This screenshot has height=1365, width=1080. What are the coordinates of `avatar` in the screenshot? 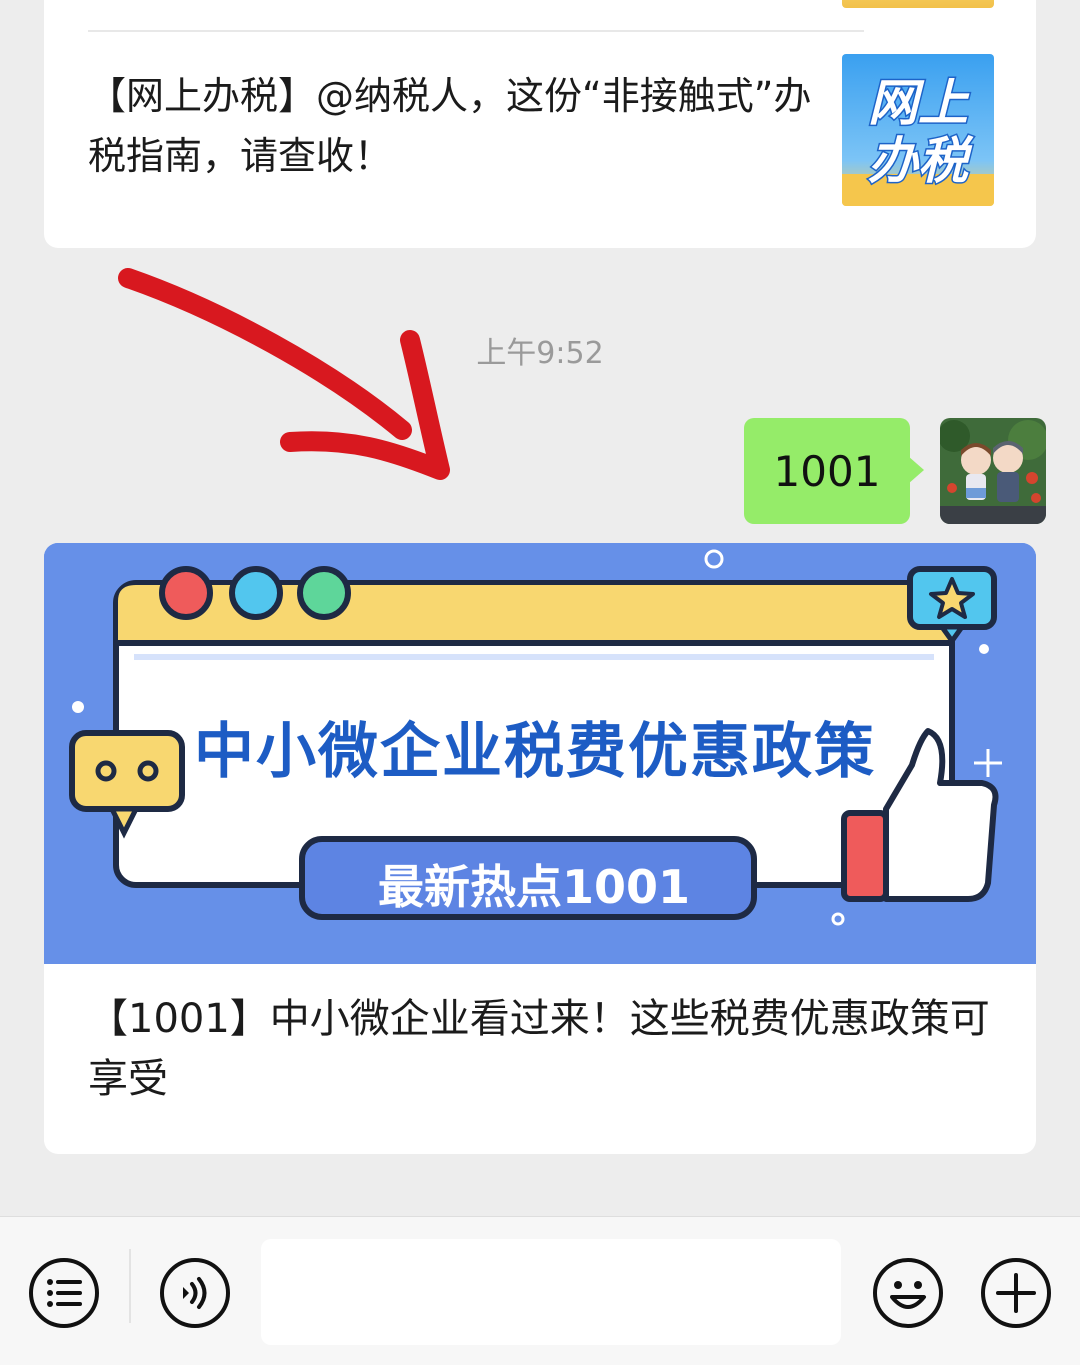 It's located at (993, 471).